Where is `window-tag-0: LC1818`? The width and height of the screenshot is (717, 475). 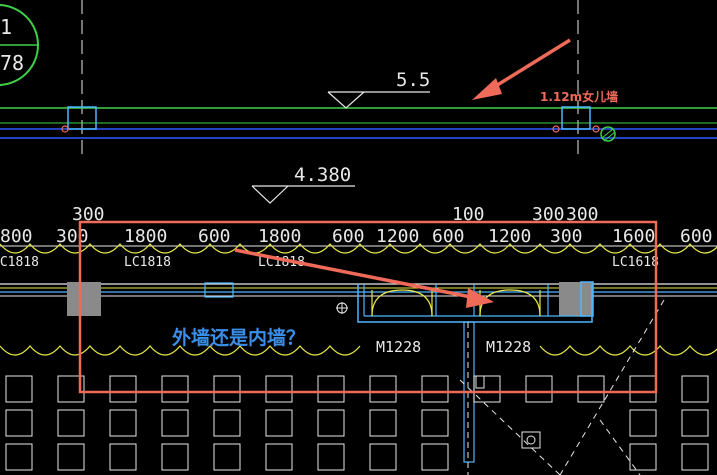
window-tag-0: LC1818 is located at coordinates (19, 262).